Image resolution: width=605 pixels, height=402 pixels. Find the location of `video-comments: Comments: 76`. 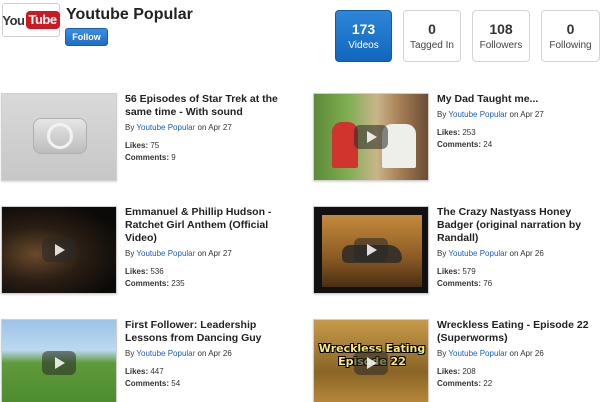

video-comments: Comments: 76 is located at coordinates (521, 283).